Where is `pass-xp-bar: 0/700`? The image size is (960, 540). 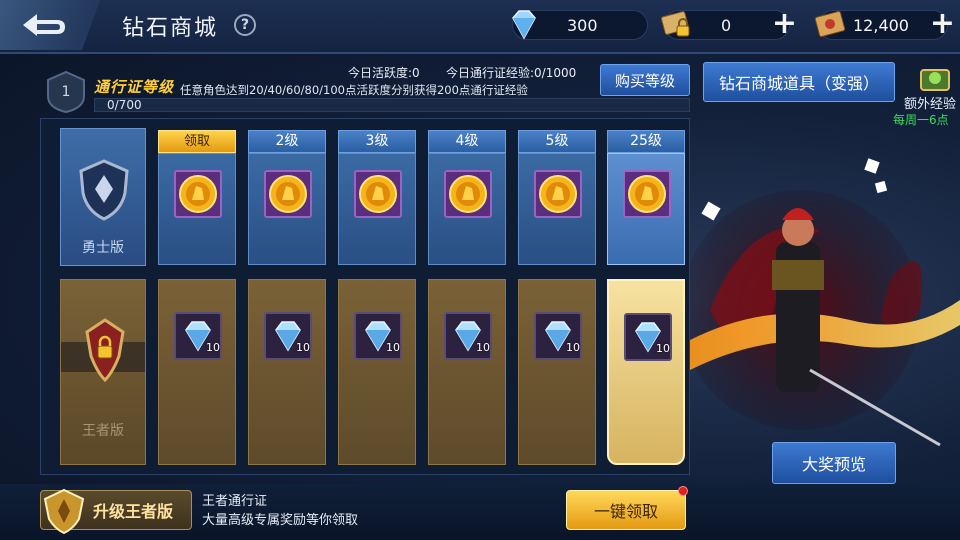
pass-xp-bar: 0/700 is located at coordinates (392, 105).